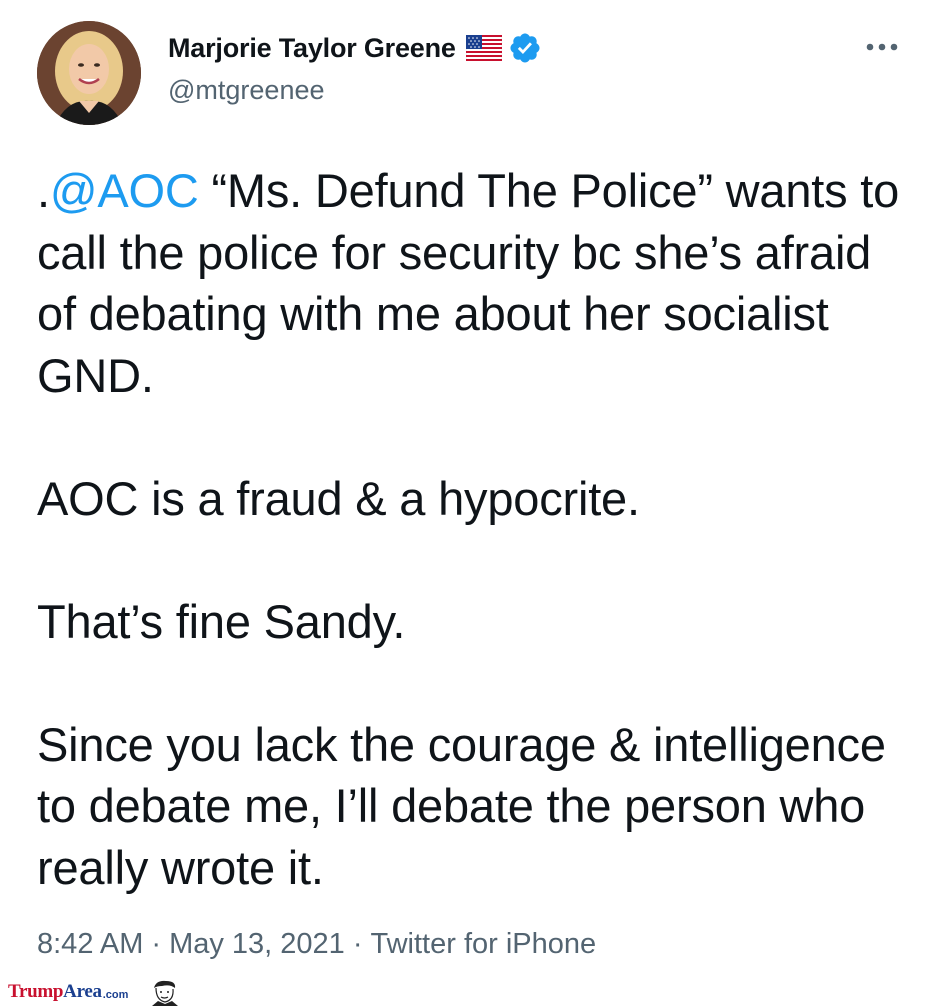 This screenshot has height=1006, width=940. Describe the element at coordinates (525, 48) in the screenshot. I see `verified-badge-icon` at that location.